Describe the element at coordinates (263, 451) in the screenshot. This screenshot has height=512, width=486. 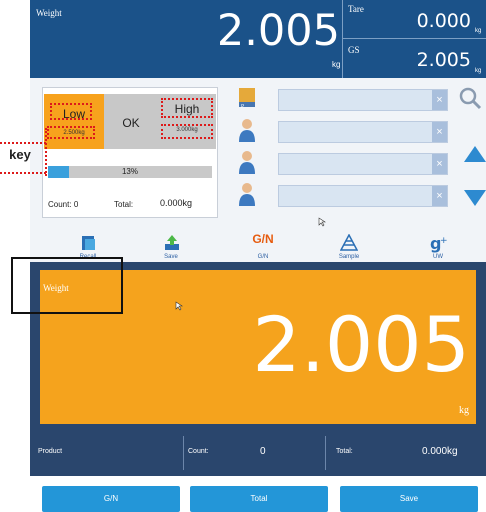
I see `info-count-value: 0` at that location.